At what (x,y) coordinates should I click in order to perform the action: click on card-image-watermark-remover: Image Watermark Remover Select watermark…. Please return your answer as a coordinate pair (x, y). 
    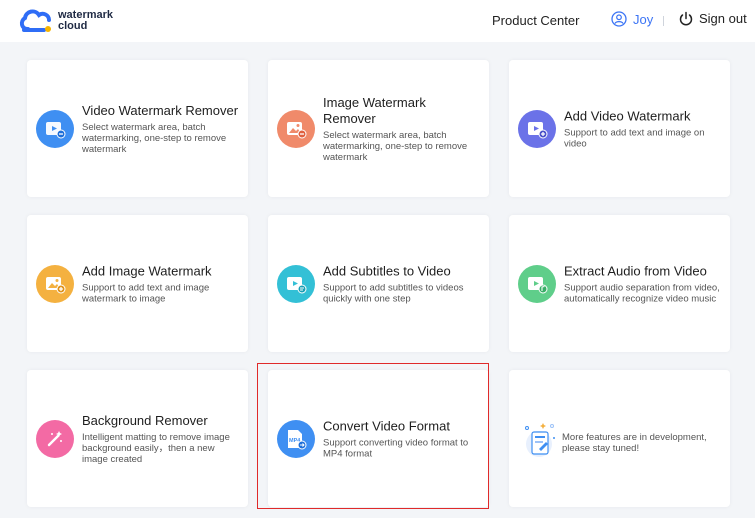
    Looking at the image, I should click on (378, 128).